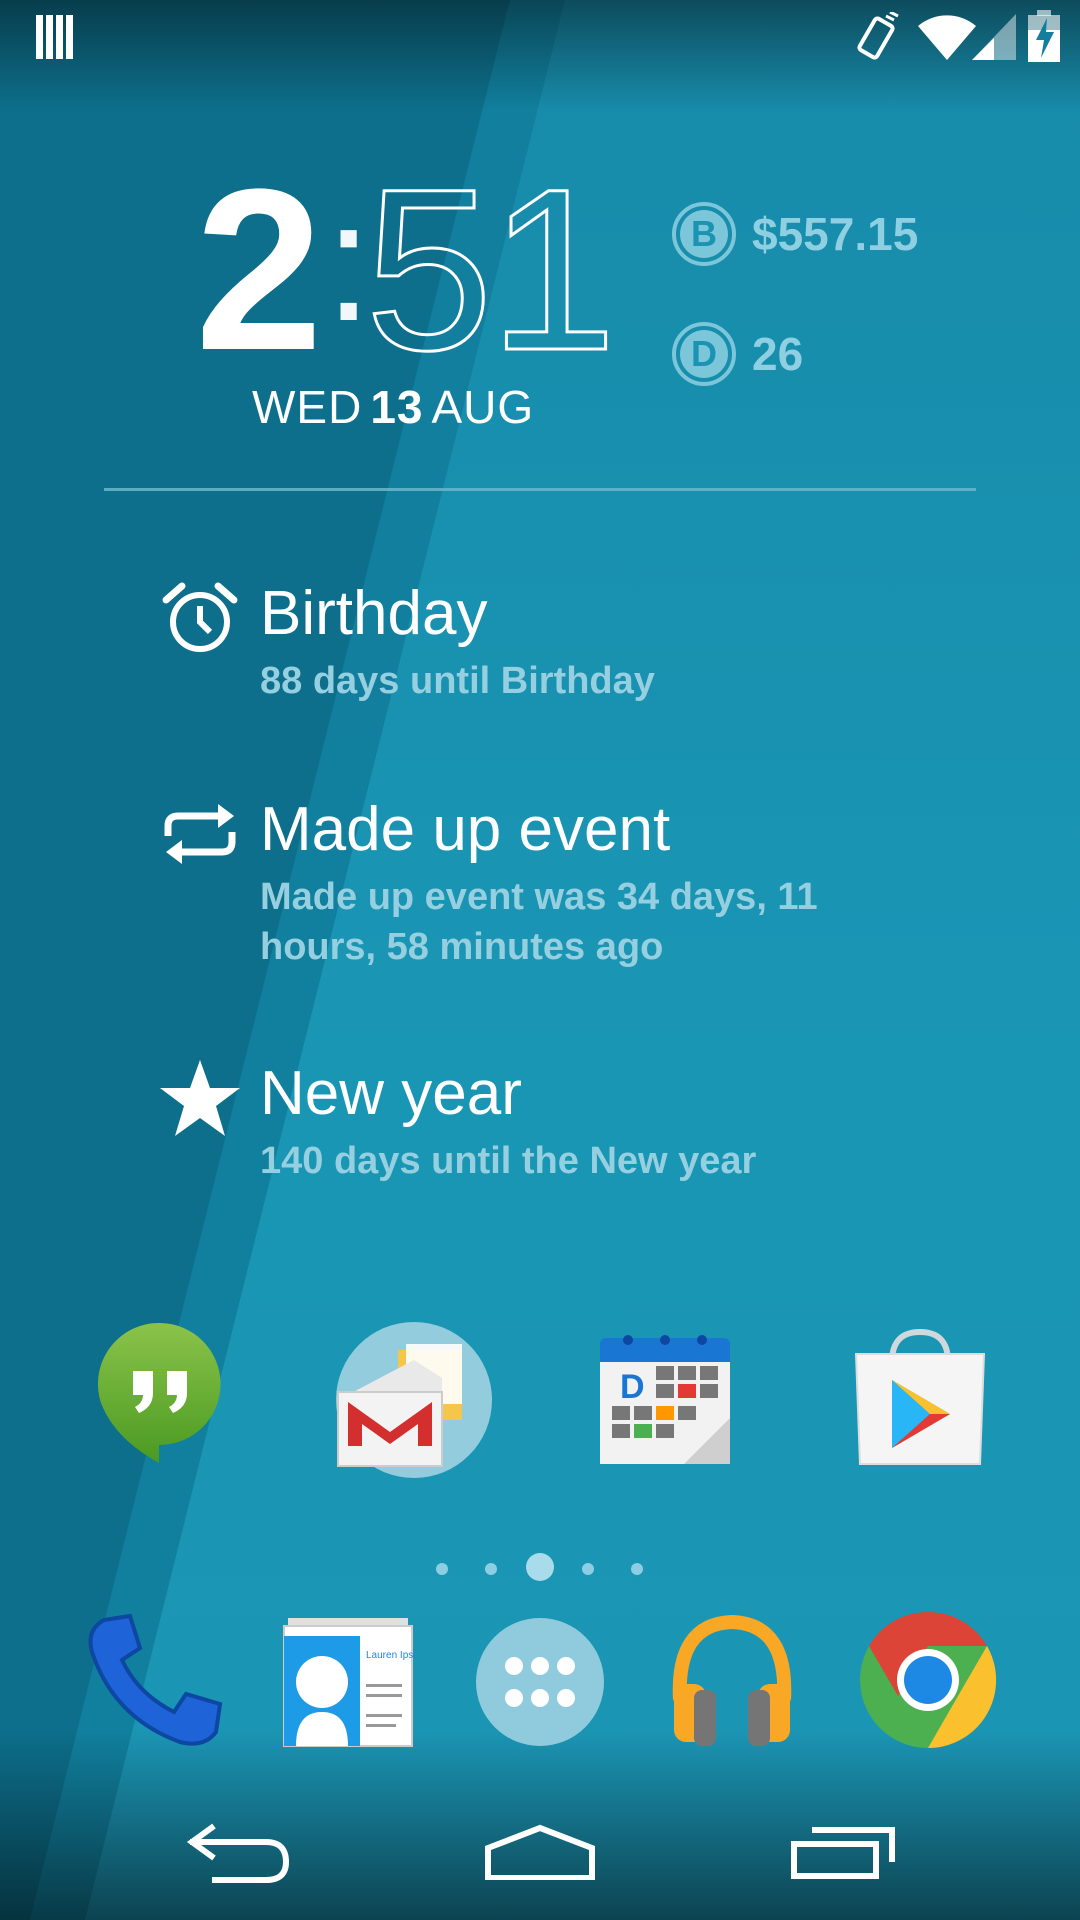 The width and height of the screenshot is (1080, 1920). What do you see at coordinates (374, 613) in the screenshot?
I see `event-title: Birthday` at bounding box center [374, 613].